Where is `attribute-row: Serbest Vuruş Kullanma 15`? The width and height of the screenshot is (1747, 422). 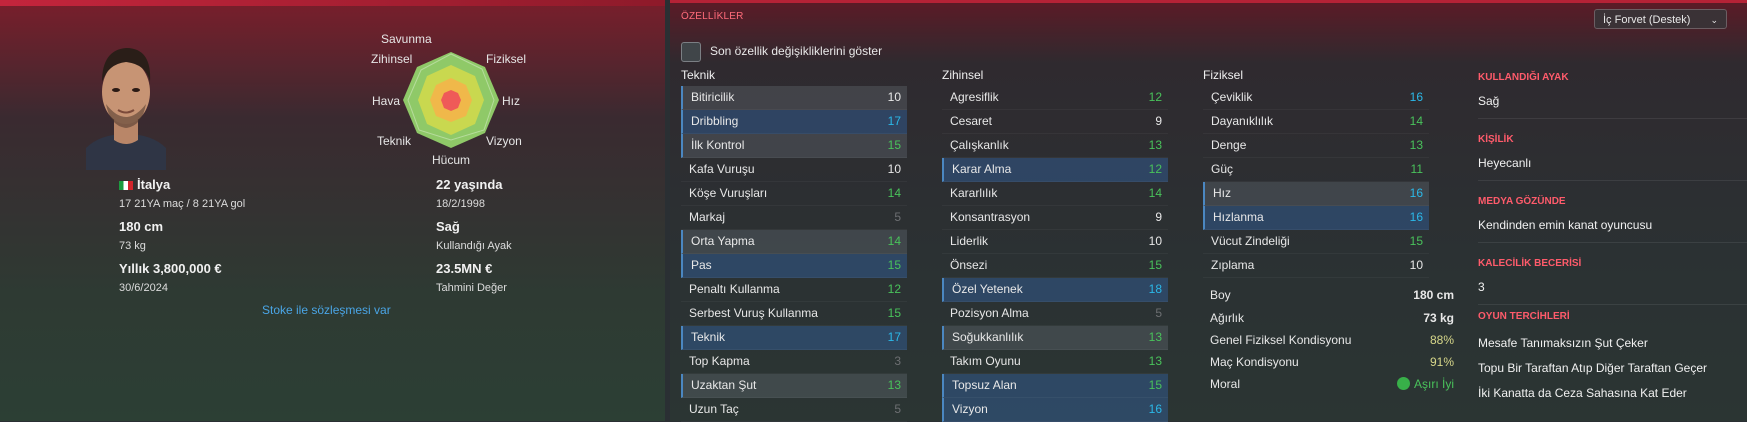
attribute-row: Serbest Vuruş Kullanma 15 is located at coordinates (794, 314).